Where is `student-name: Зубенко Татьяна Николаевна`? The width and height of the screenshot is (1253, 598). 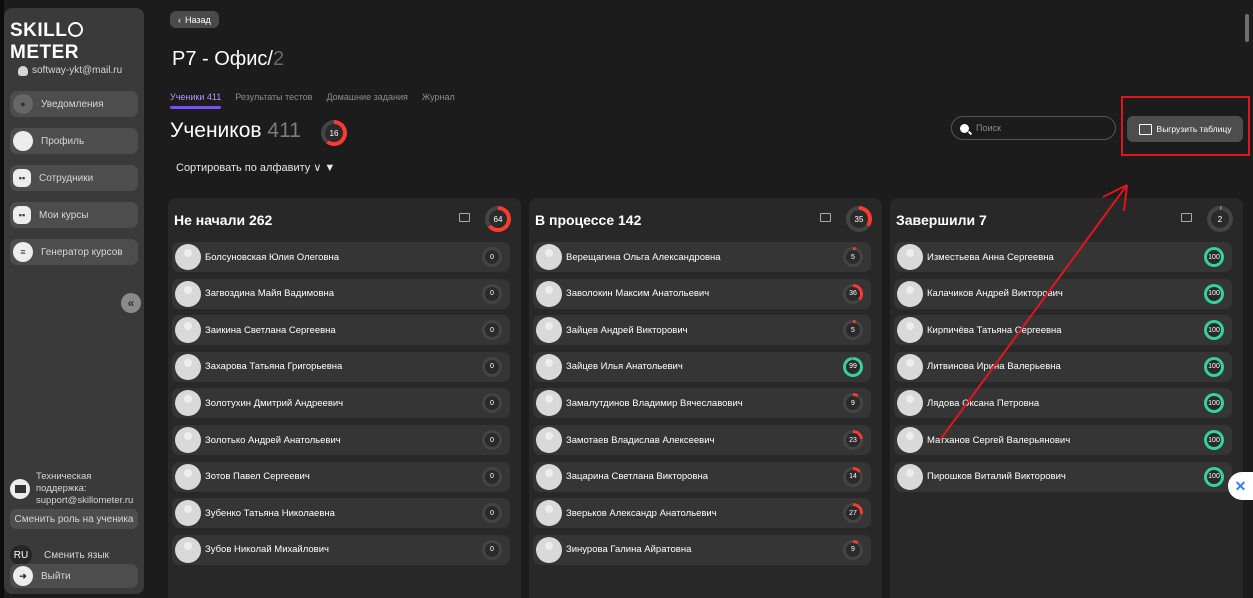 student-name: Зубенко Татьяна Николаевна is located at coordinates (270, 513).